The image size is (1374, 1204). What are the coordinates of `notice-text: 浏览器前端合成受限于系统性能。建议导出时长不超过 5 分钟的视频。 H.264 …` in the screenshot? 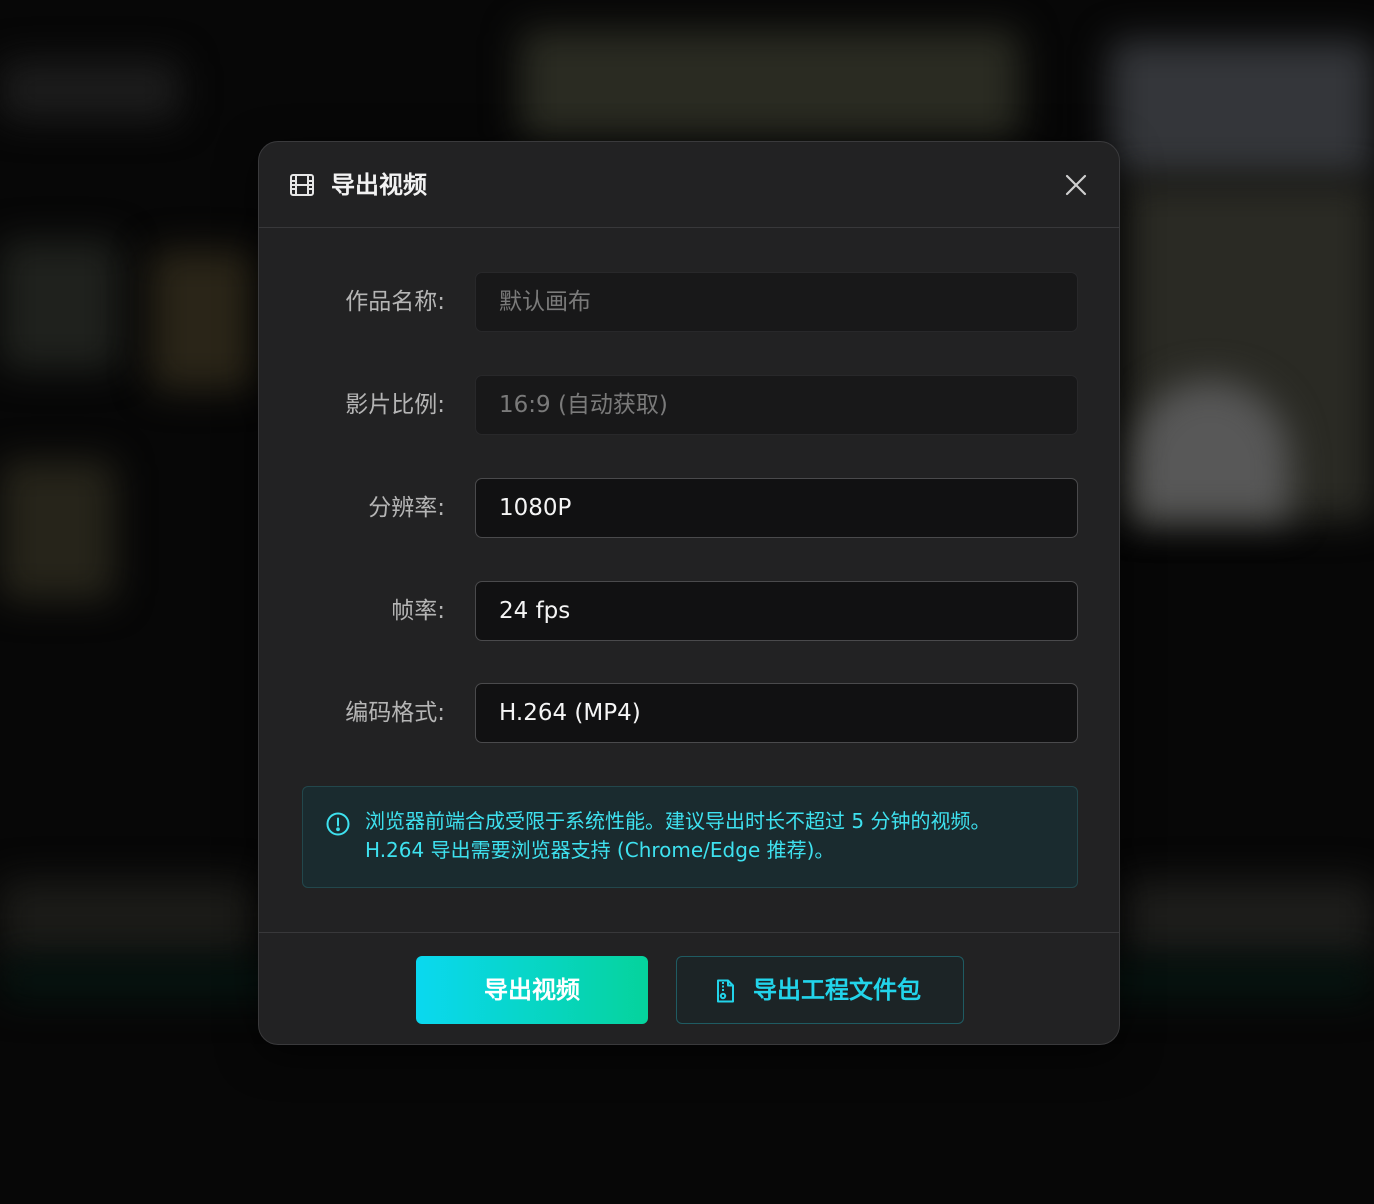 It's located at (715, 836).